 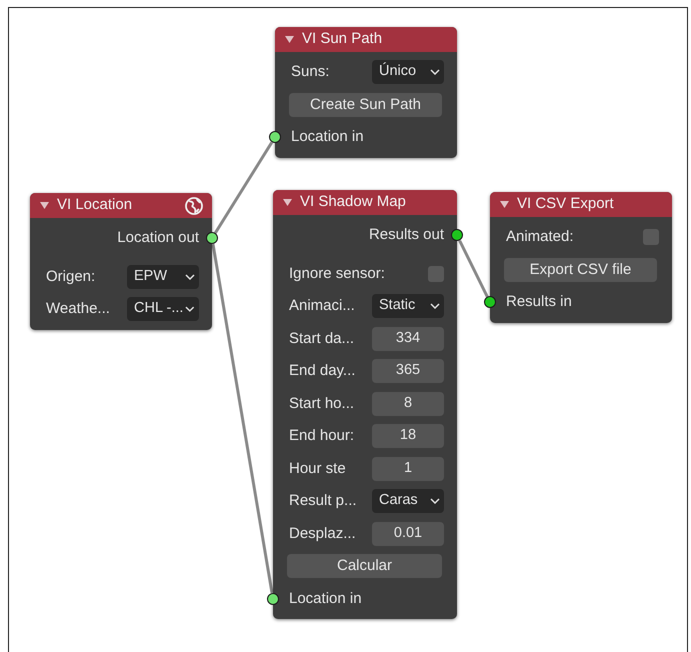 What do you see at coordinates (408, 468) in the screenshot?
I see `number-field: 1` at bounding box center [408, 468].